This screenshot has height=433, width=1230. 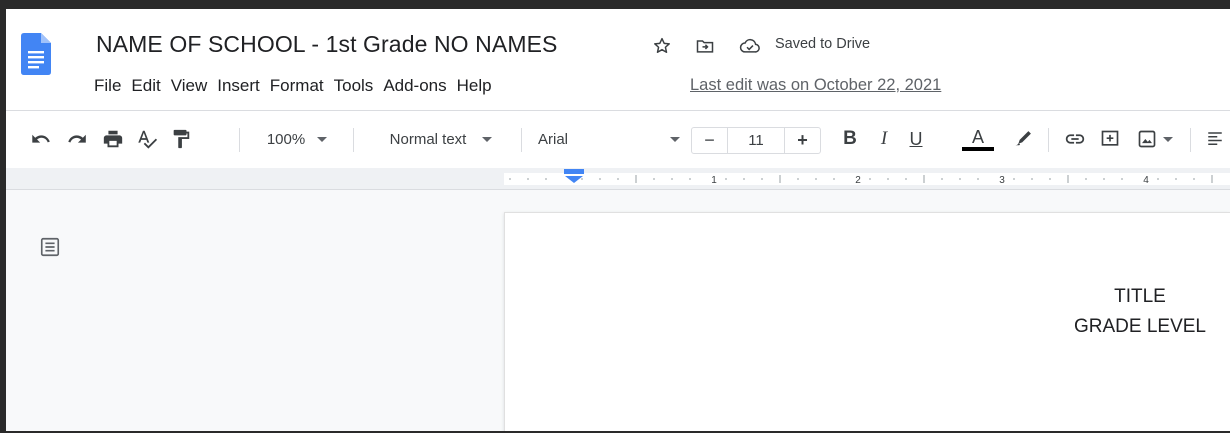 I want to click on font-size-input: 11, so click(x=756, y=140).